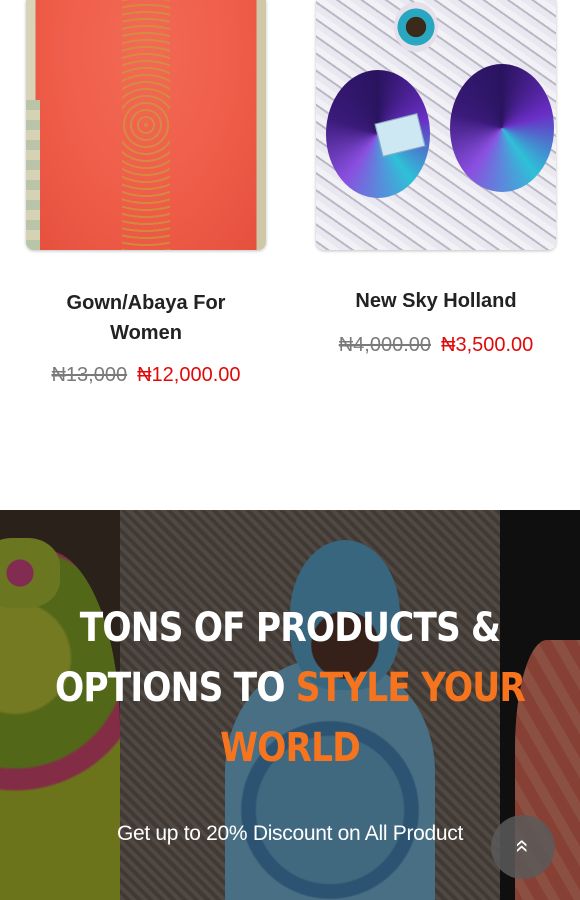 The image size is (580, 900). Describe the element at coordinates (290, 748) in the screenshot. I see `headline-accent: WORLD` at that location.